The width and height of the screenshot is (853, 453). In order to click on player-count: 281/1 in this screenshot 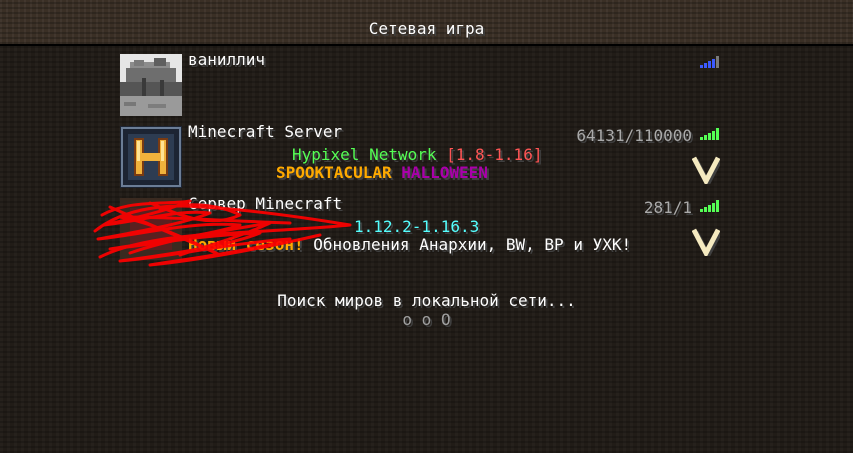, I will do `click(667, 207)`.